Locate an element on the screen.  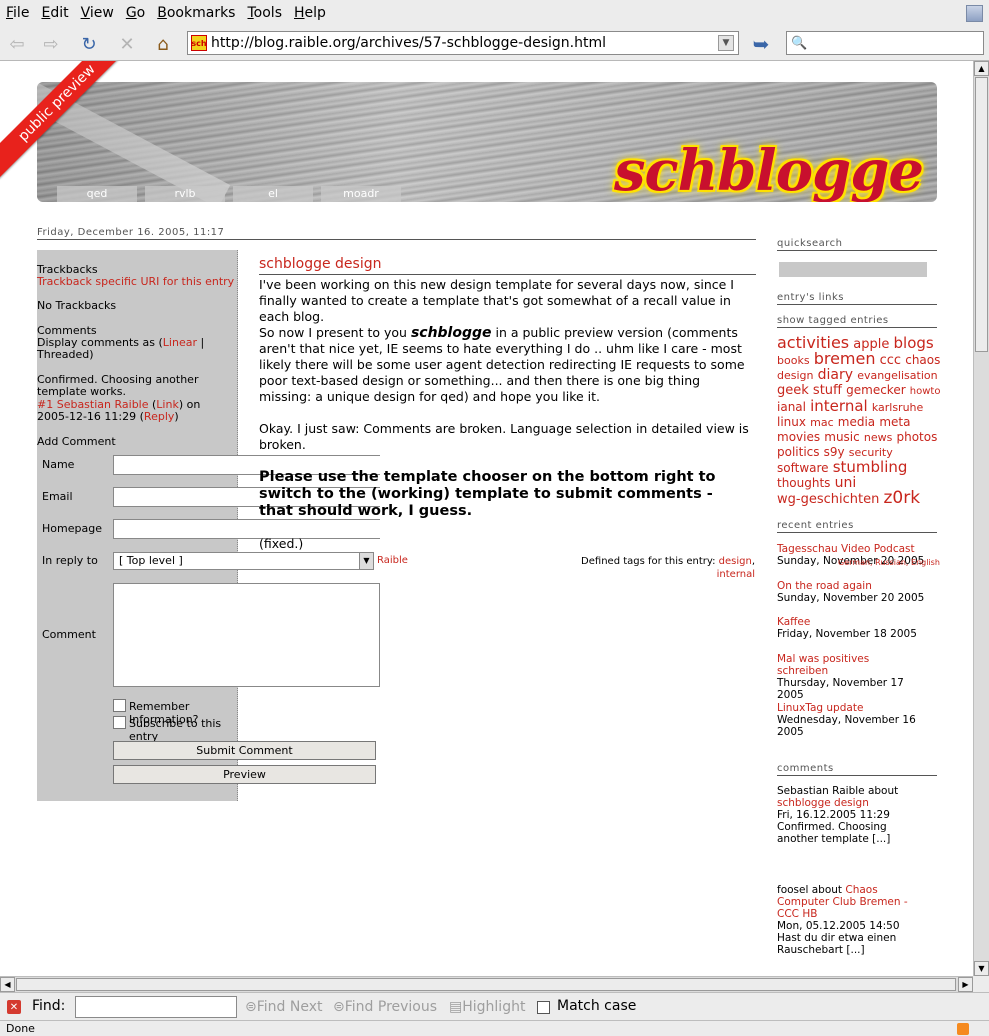
tag-link: geek is located at coordinates (793, 390).